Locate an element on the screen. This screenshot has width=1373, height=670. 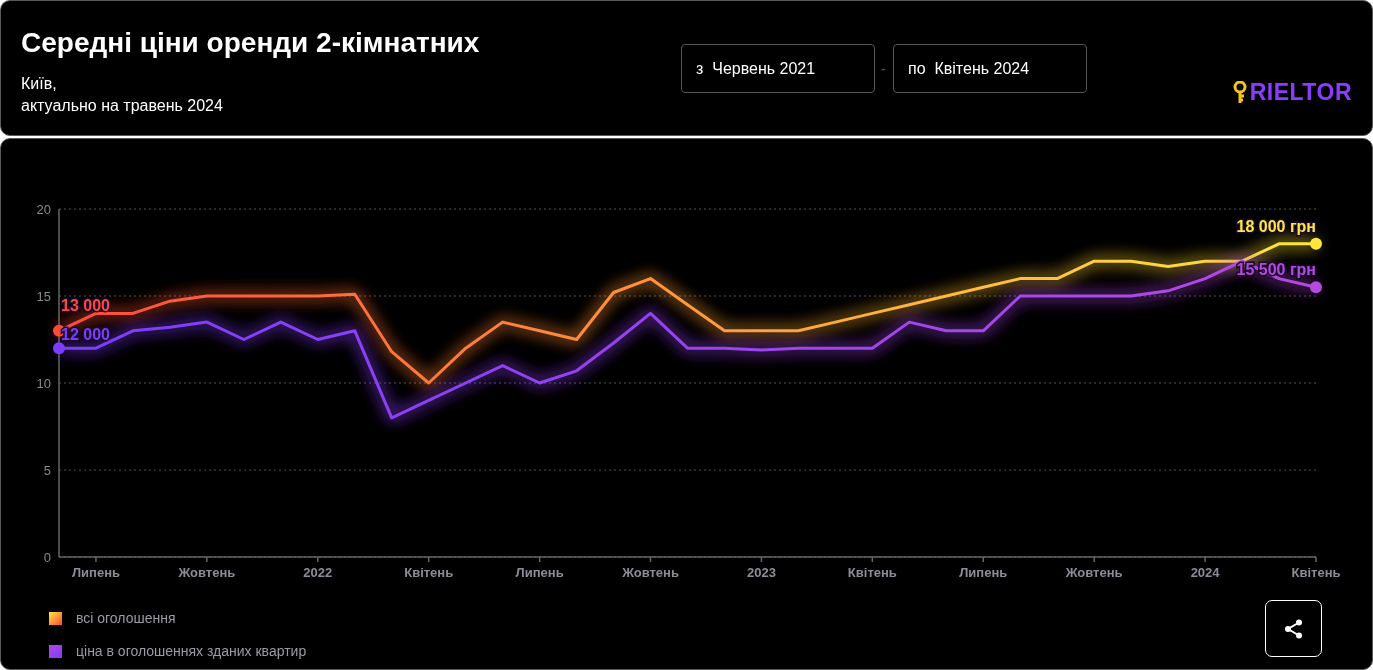
updated-label: актуально на травень 2024 is located at coordinates (122, 106).